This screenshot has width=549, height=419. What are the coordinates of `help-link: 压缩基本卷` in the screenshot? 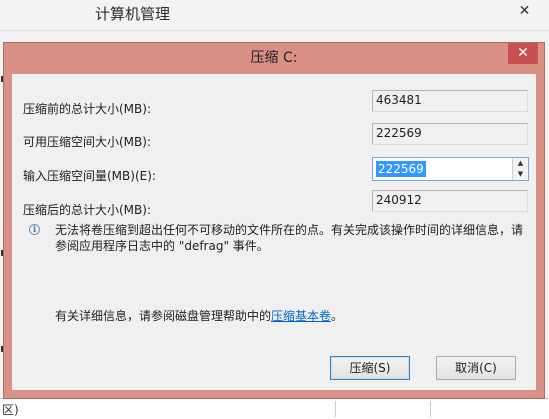 It's located at (301, 316).